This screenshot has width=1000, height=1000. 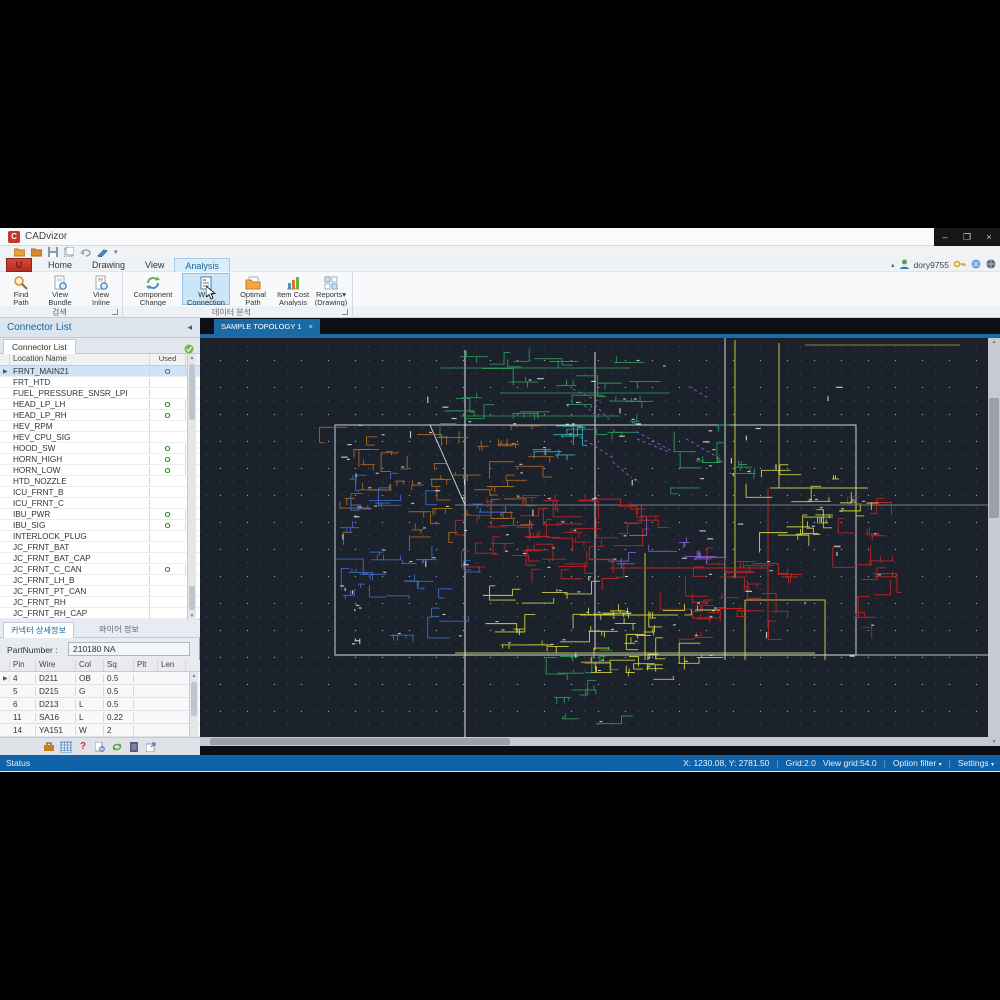 What do you see at coordinates (189, 327) in the screenshot?
I see `panel-collapse-icon: ◂` at bounding box center [189, 327].